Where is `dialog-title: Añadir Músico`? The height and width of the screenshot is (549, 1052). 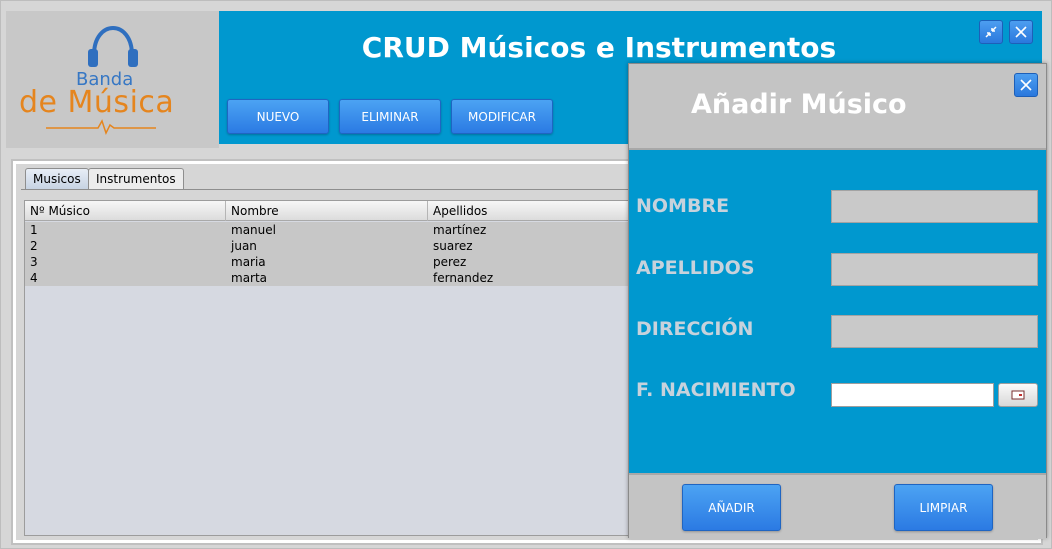 dialog-title: Añadir Músico is located at coordinates (799, 104).